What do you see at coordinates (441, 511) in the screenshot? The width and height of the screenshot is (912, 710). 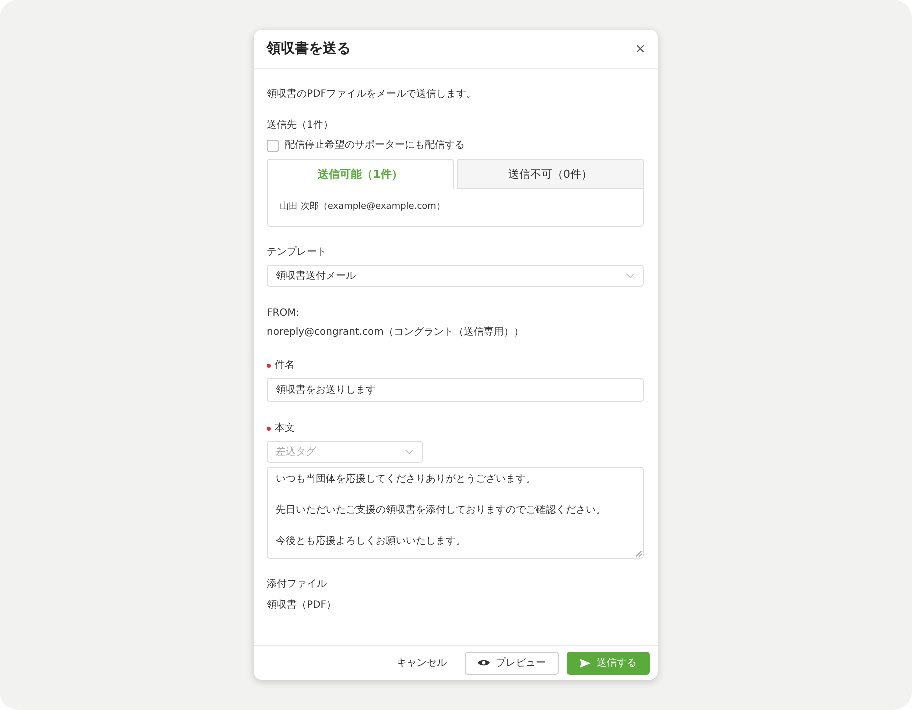 I see `message-text: 先日いただいたご支援の領収書を添付しておりますのでご確認ください。` at bounding box center [441, 511].